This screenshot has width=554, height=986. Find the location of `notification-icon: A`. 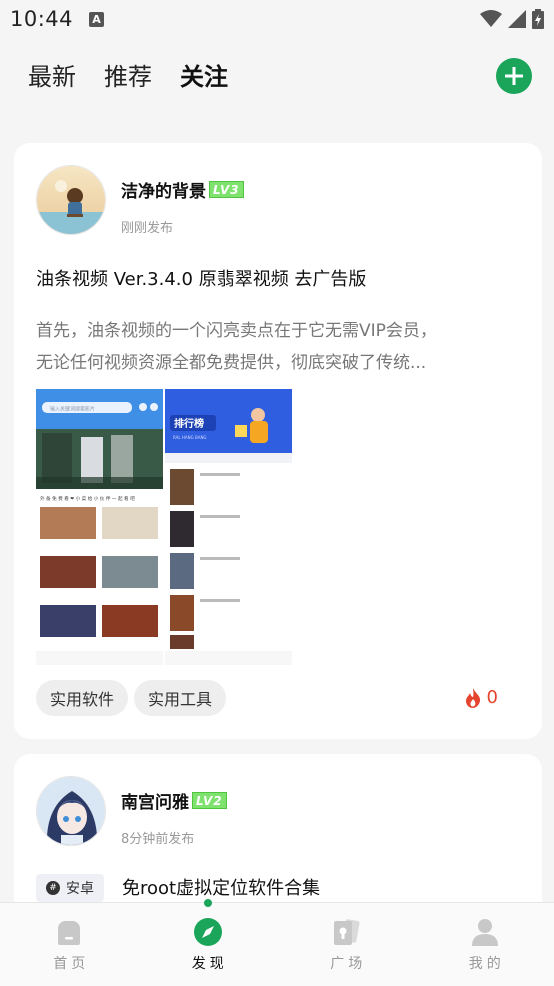

notification-icon: A is located at coordinates (97, 19).